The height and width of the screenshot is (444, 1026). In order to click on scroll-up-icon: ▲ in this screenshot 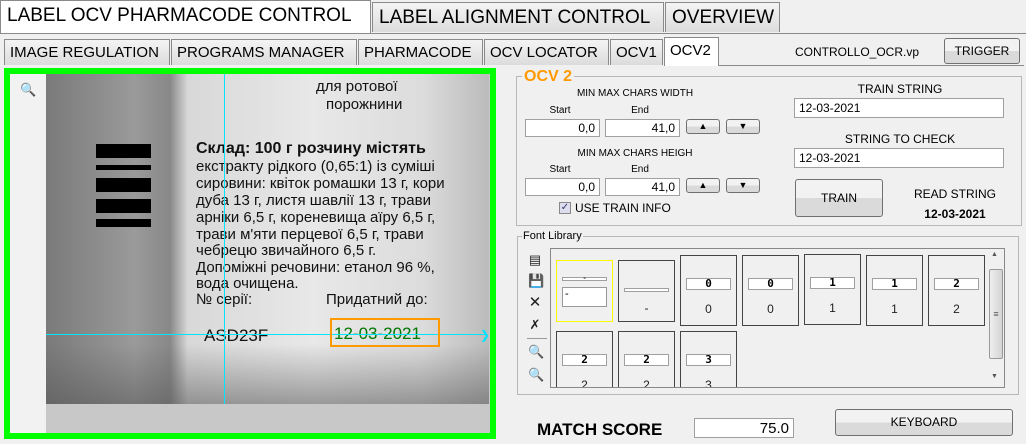, I will do `click(994, 254)`.